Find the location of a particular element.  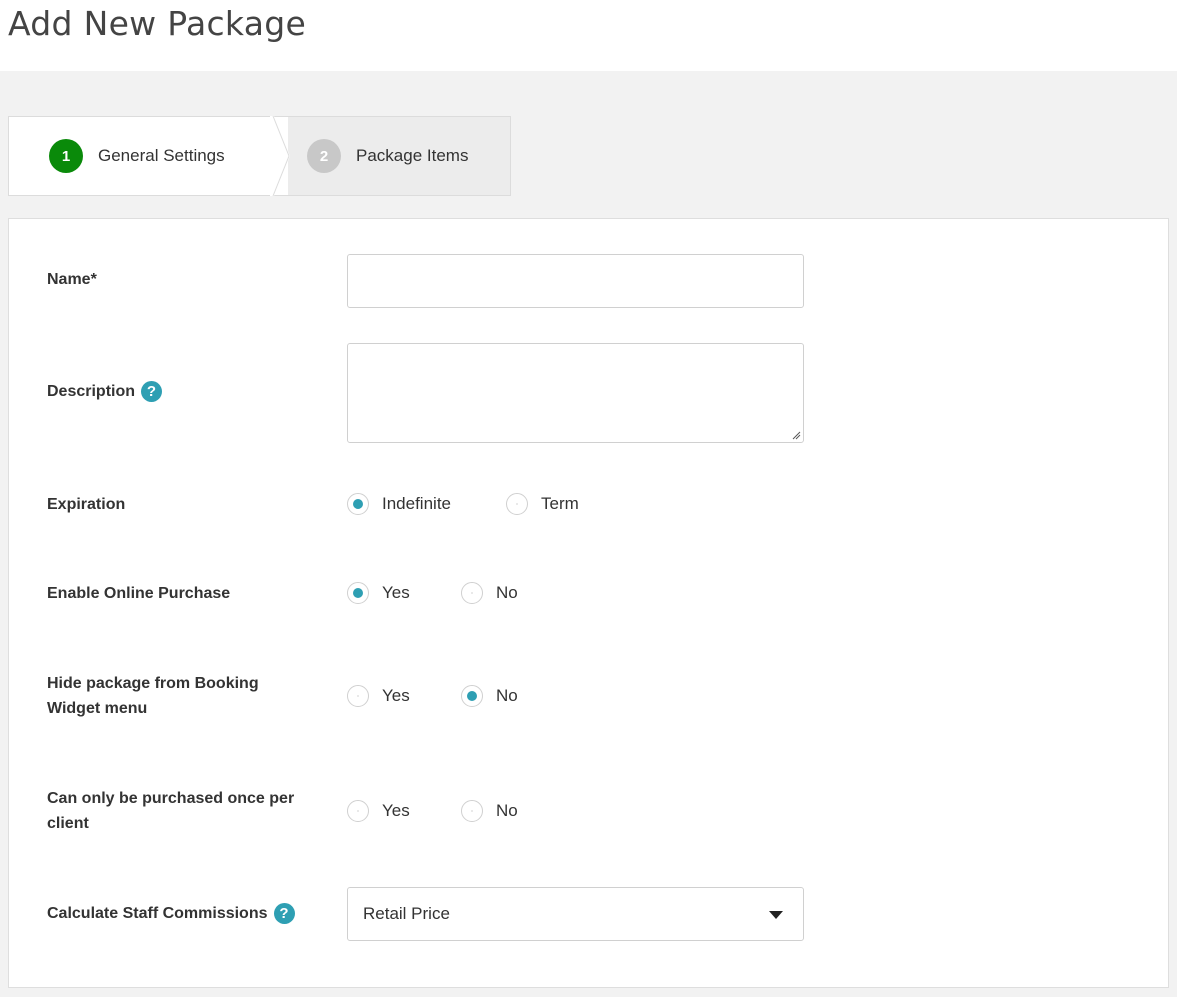

page-title: Add New Package is located at coordinates (157, 23).